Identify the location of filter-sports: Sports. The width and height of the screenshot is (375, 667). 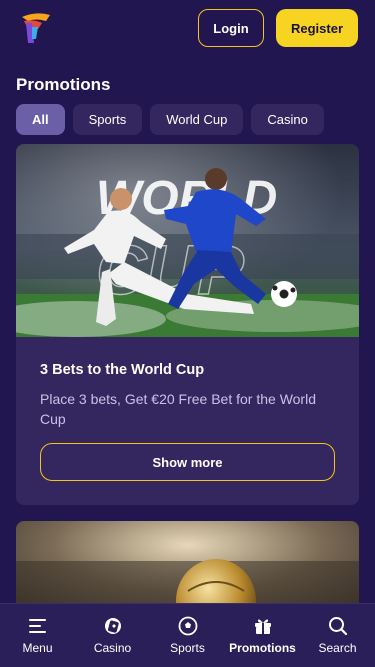
(107, 119).